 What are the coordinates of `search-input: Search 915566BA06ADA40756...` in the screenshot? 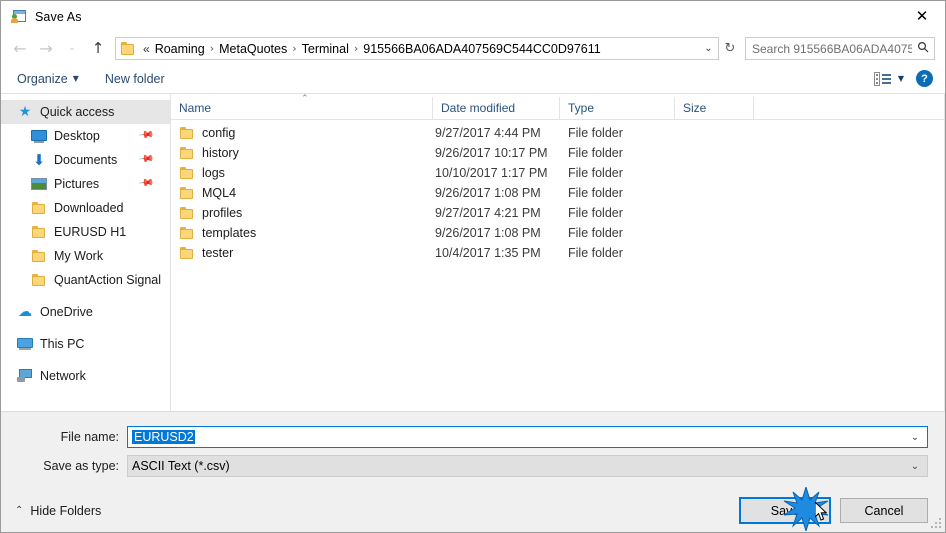 It's located at (829, 49).